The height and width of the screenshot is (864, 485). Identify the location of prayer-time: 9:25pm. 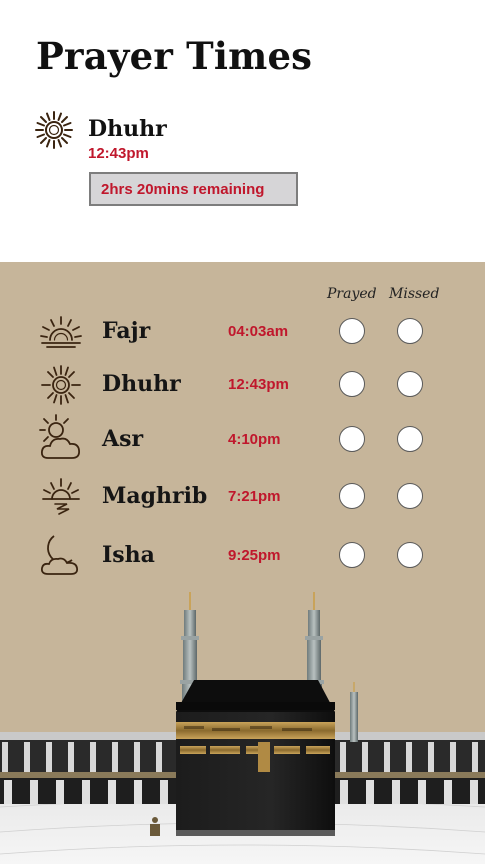
(254, 555).